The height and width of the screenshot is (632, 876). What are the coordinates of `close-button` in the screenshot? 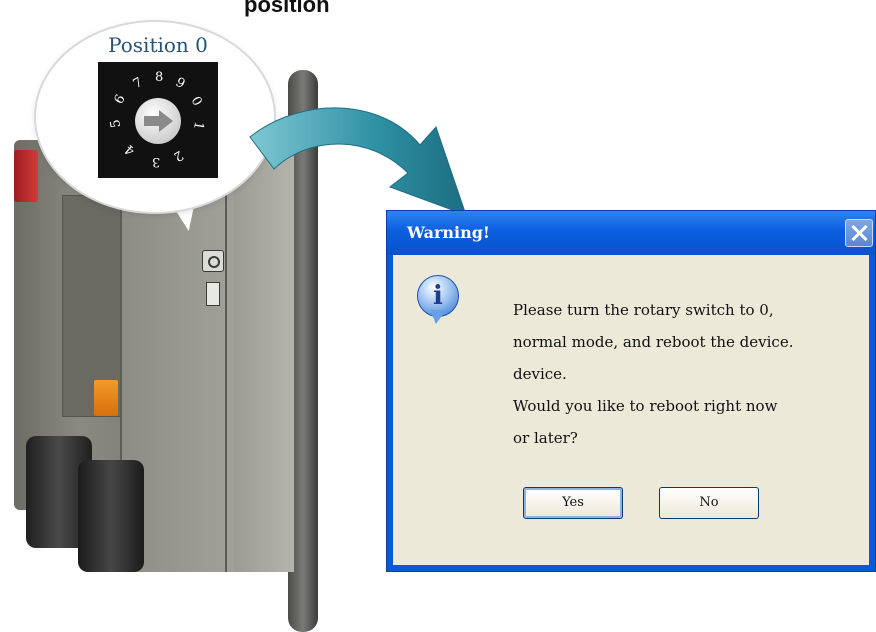 It's located at (859, 233).